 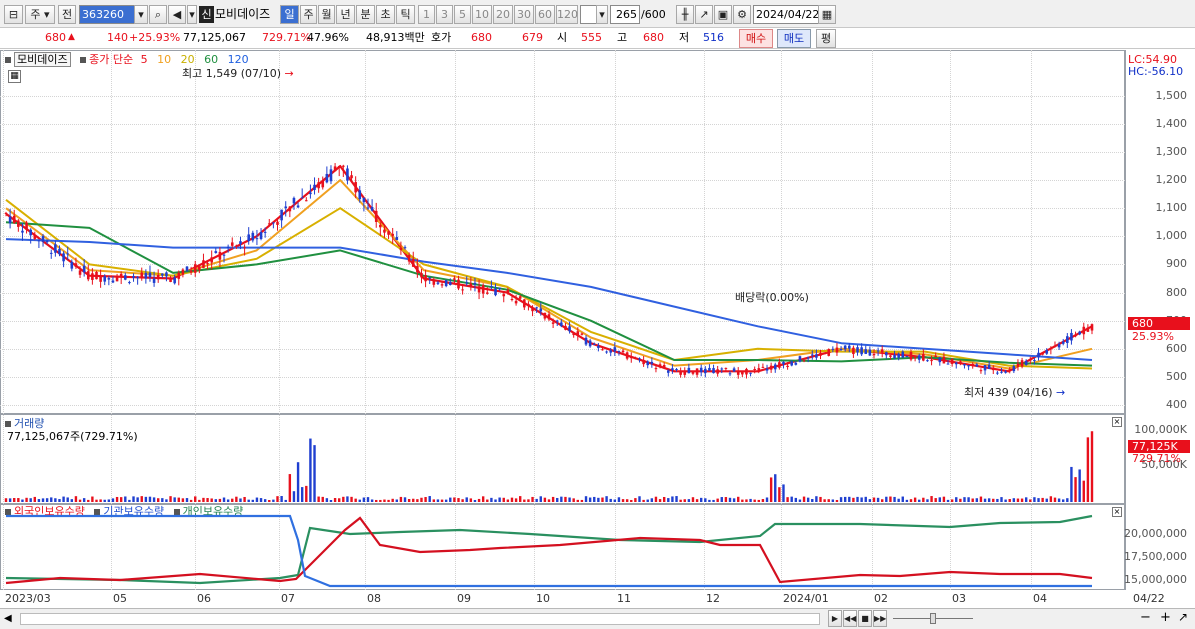 What do you see at coordinates (933, 618) in the screenshot?
I see `zoom-slider-thumb` at bounding box center [933, 618].